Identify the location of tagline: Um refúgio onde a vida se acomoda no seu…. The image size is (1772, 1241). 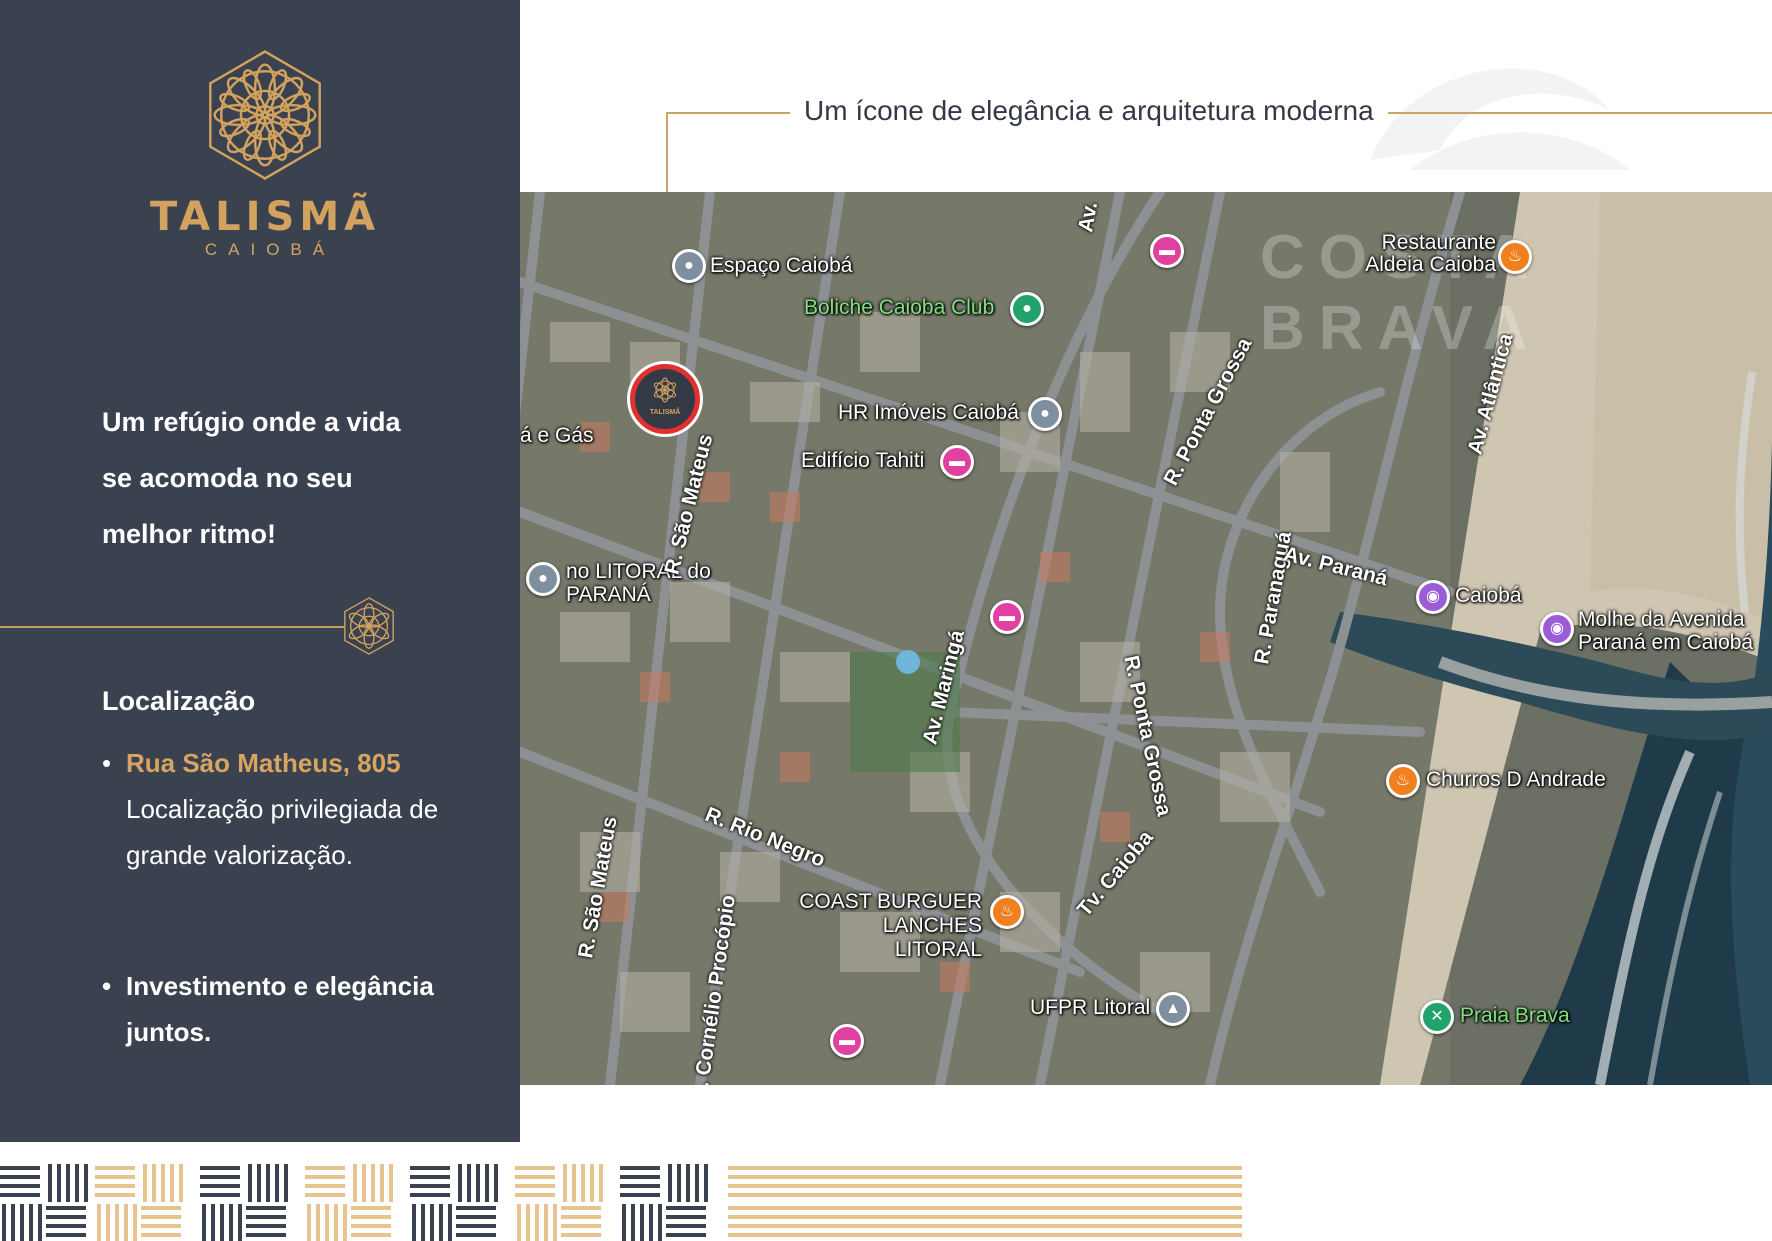
(251, 478).